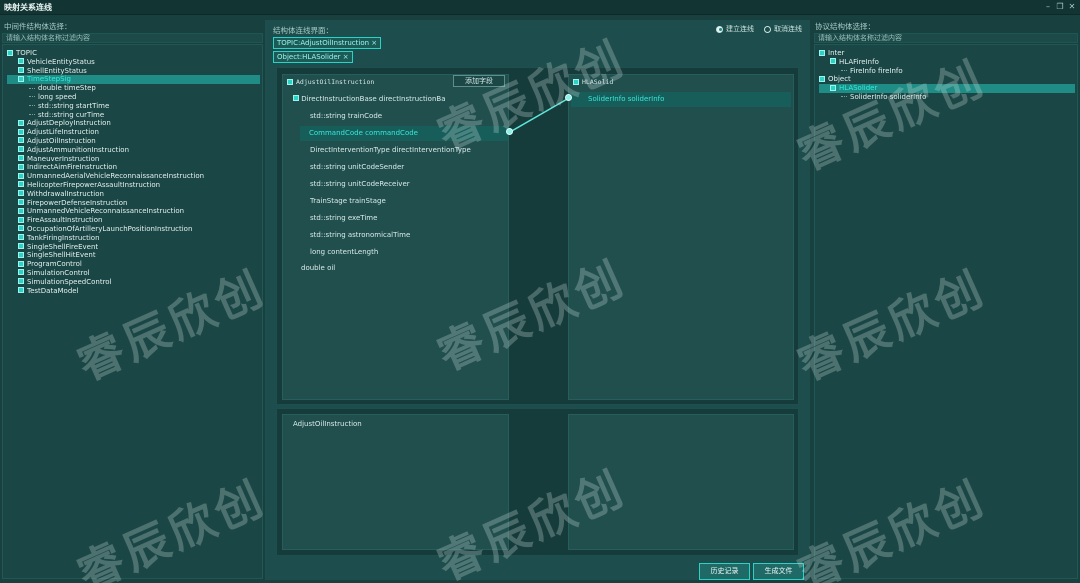 The height and width of the screenshot is (583, 1080). Describe the element at coordinates (318, 268) in the screenshot. I see `field-row-tail: double oil` at that location.